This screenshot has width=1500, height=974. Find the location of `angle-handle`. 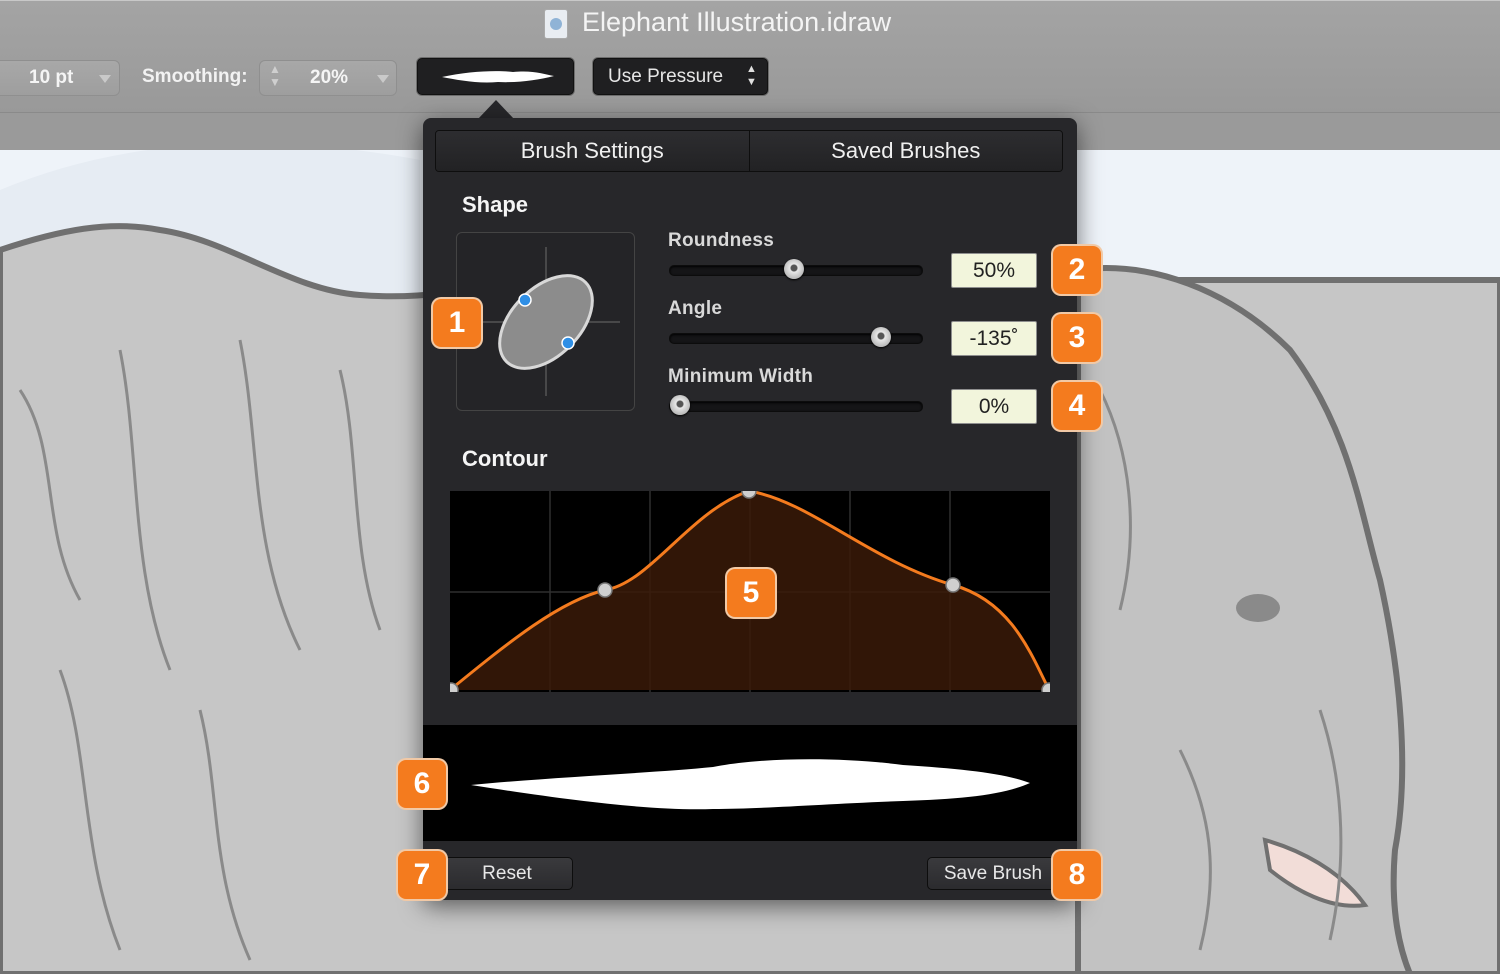

angle-handle is located at coordinates (568, 343).